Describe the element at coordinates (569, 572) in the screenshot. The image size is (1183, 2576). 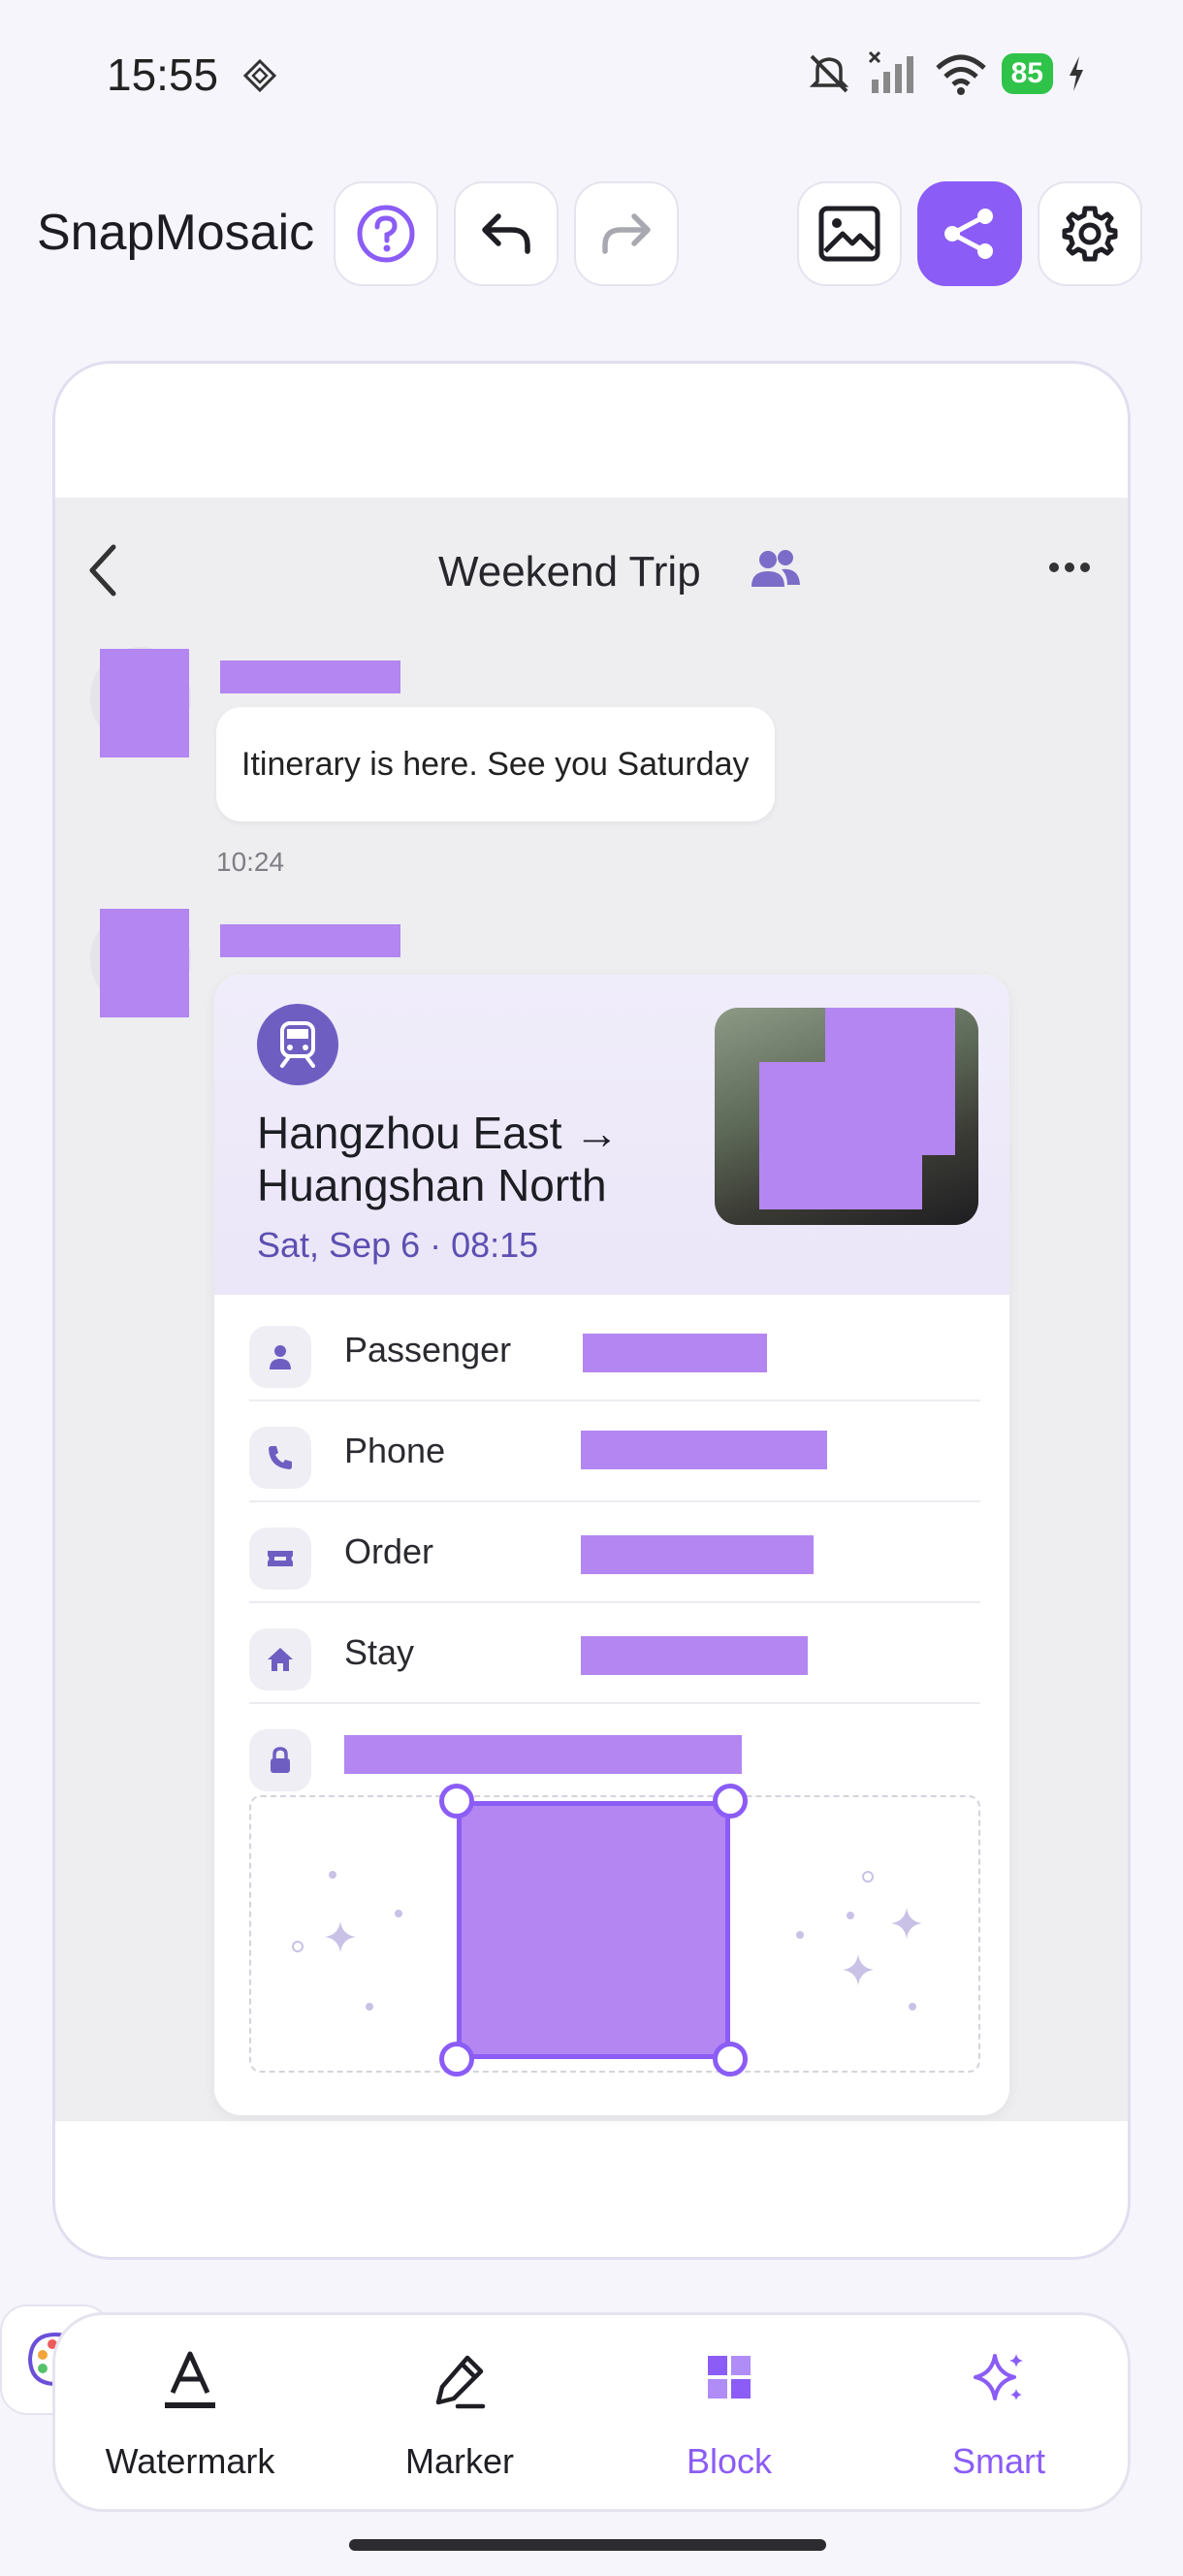
I see `chat-title: Weekend Trip` at that location.